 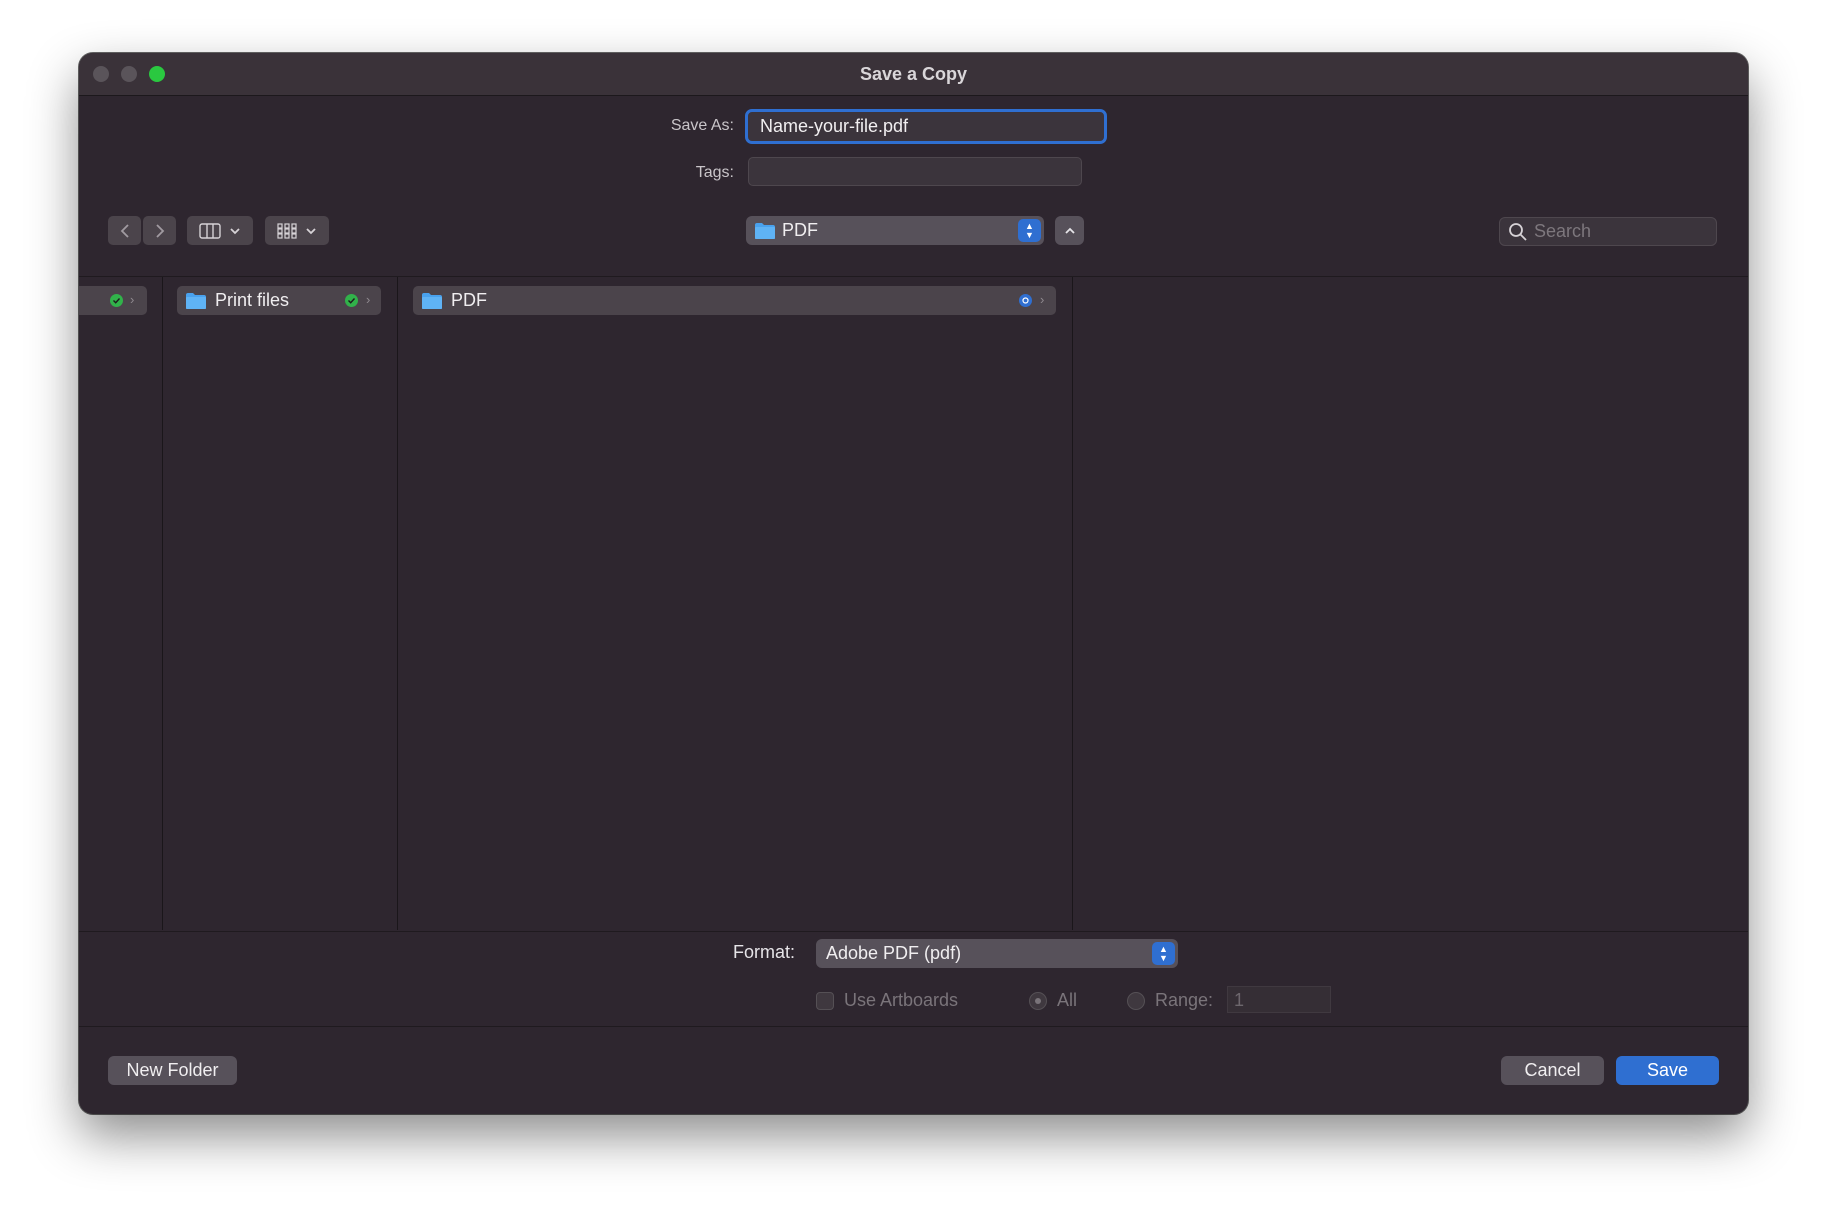 What do you see at coordinates (1563, 231) in the screenshot?
I see `search-placeholder: Search` at bounding box center [1563, 231].